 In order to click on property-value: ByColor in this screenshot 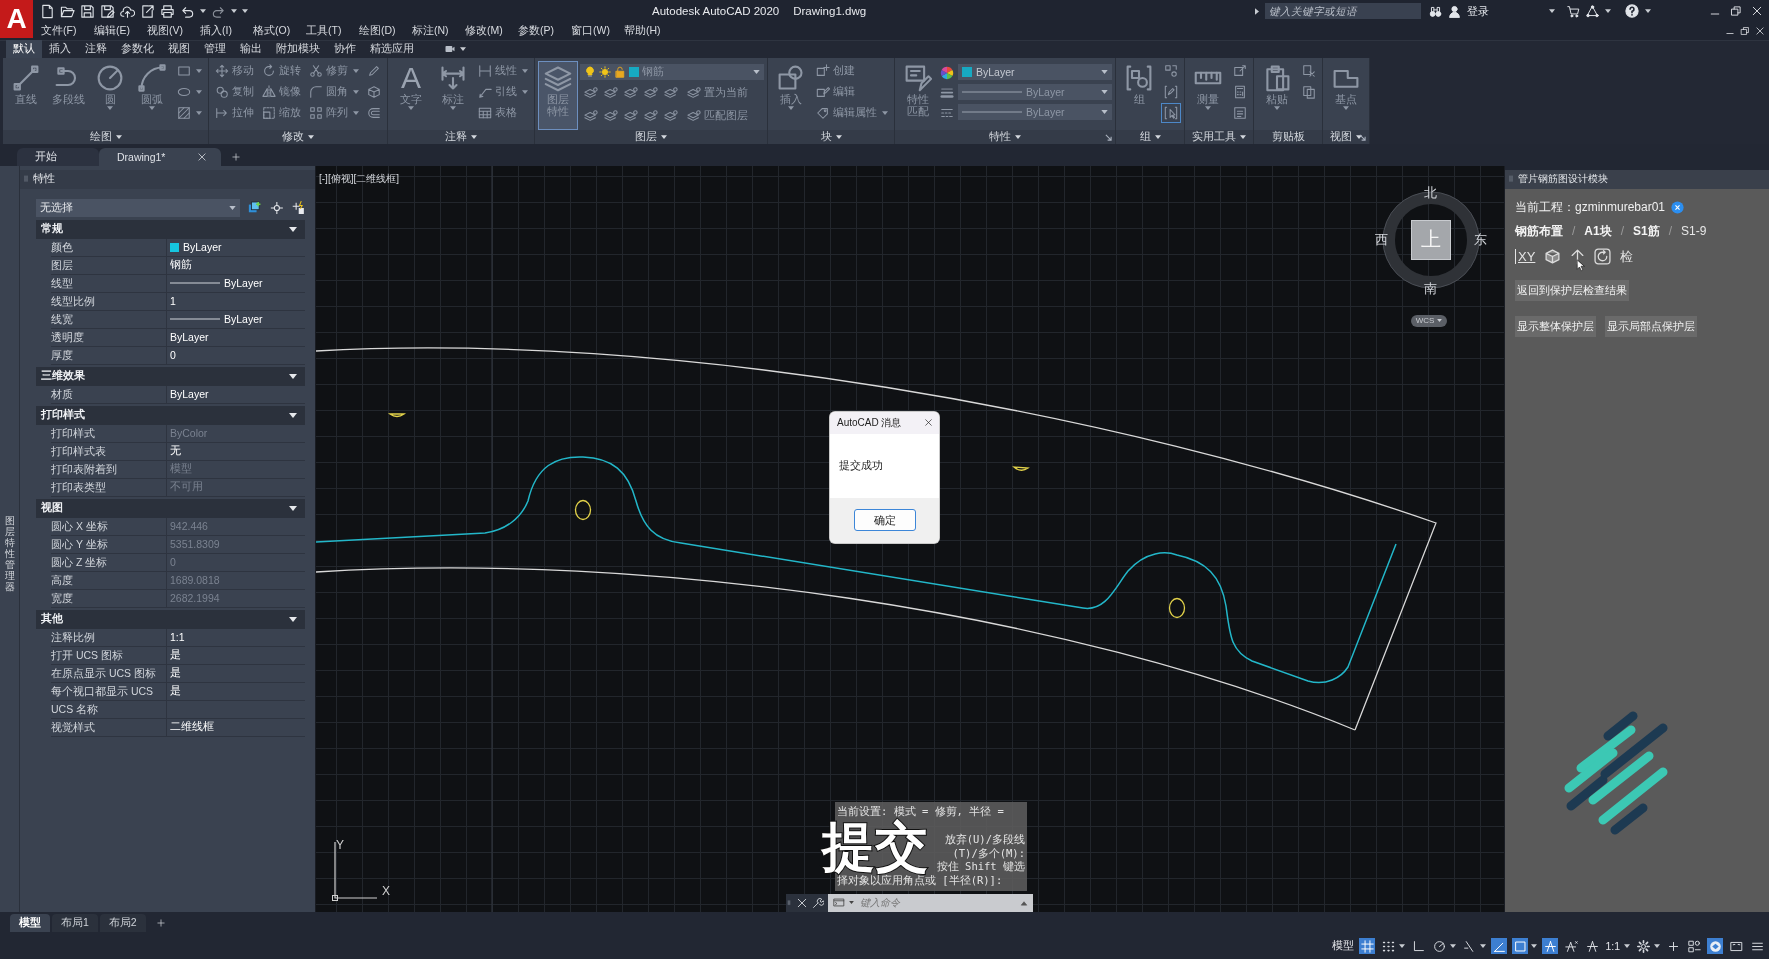, I will do `click(189, 433)`.